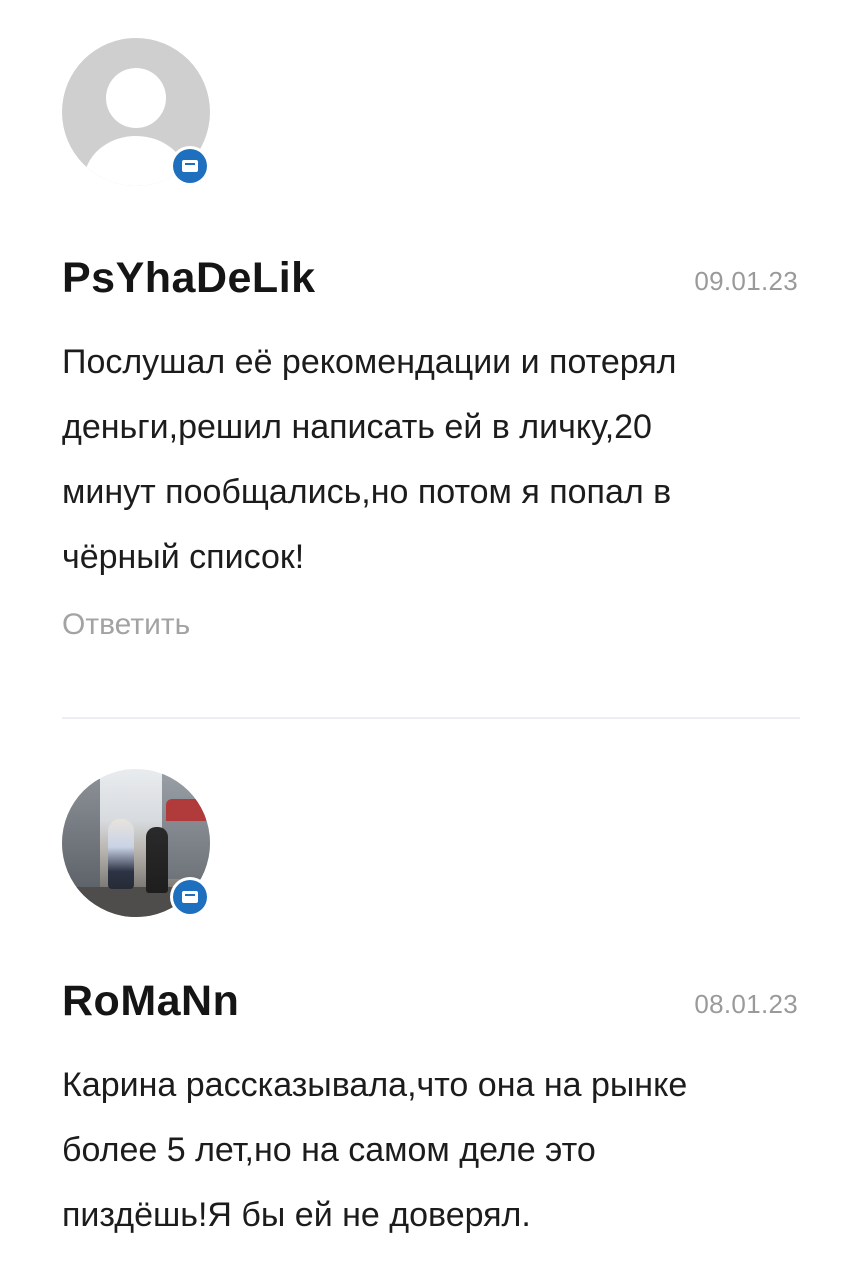 The width and height of the screenshot is (866, 1280). Describe the element at coordinates (746, 1004) in the screenshot. I see `comment-date: 08.01.23` at that location.